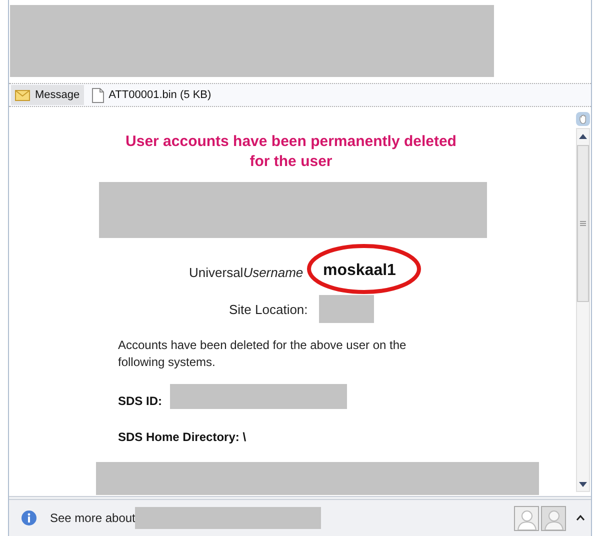 The height and width of the screenshot is (536, 600). I want to click on username-label: UniversalUsername, so click(246, 273).